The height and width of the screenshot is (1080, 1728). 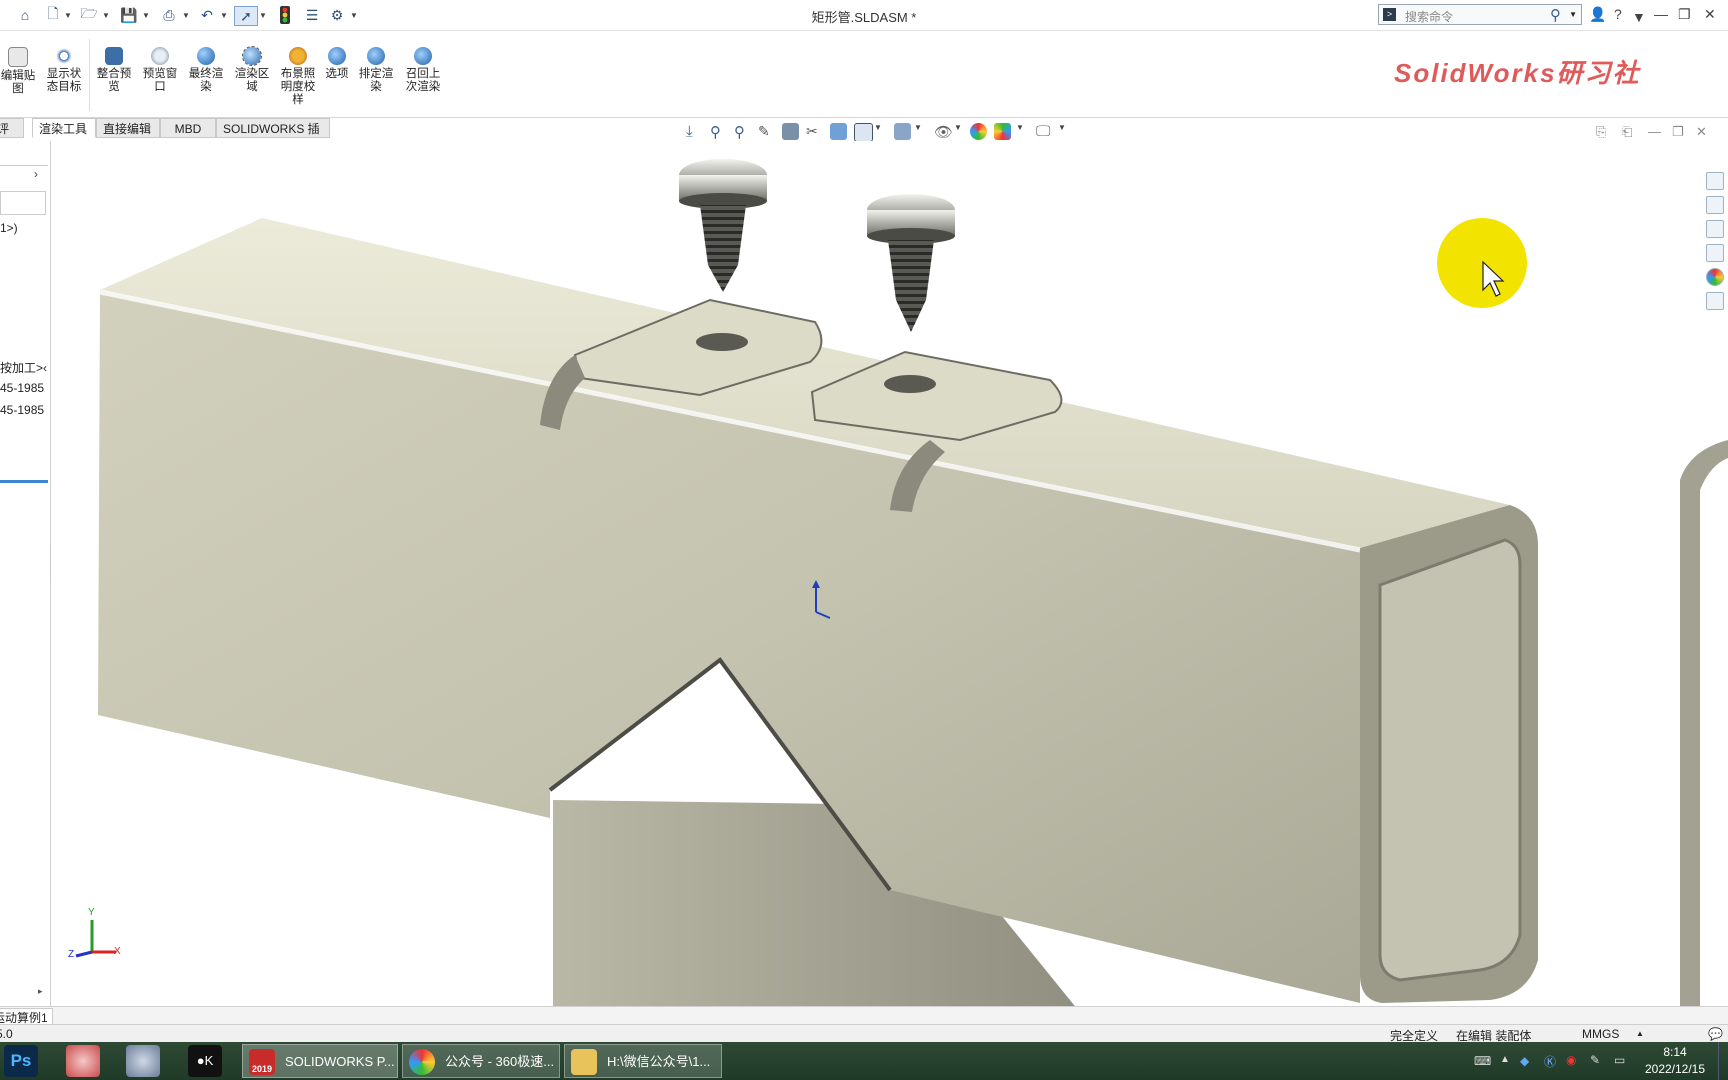 I want to click on tab-label: MBD, so click(x=188, y=129).